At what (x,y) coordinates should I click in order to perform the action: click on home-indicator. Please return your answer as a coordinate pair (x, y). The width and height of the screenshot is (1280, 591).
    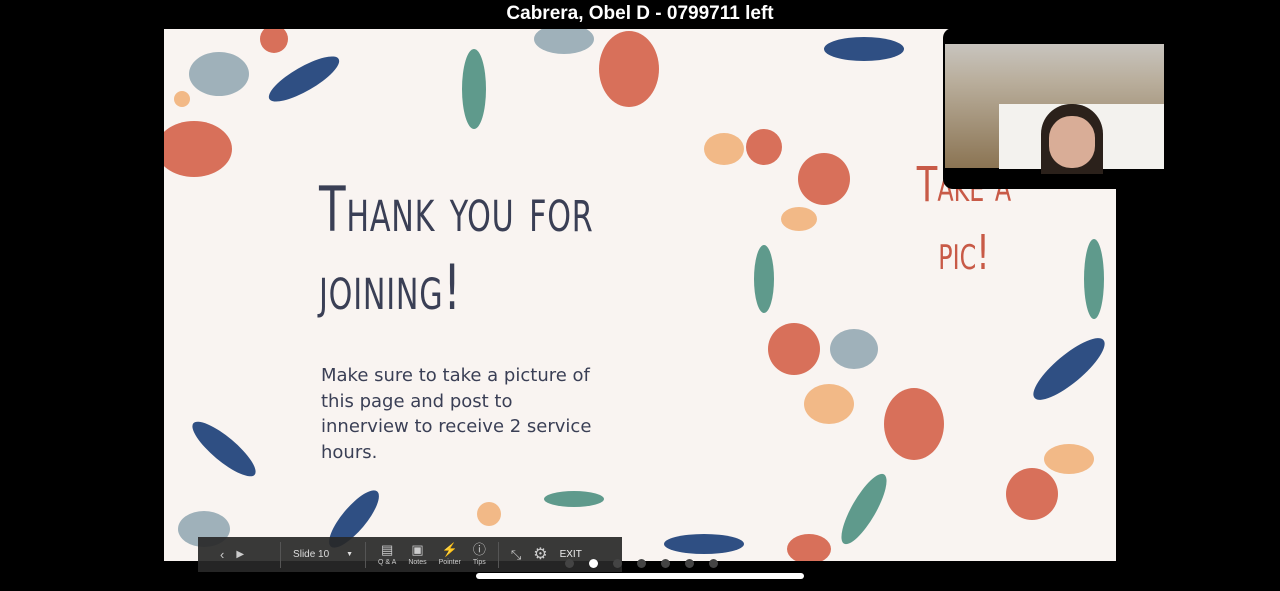
    Looking at the image, I should click on (640, 576).